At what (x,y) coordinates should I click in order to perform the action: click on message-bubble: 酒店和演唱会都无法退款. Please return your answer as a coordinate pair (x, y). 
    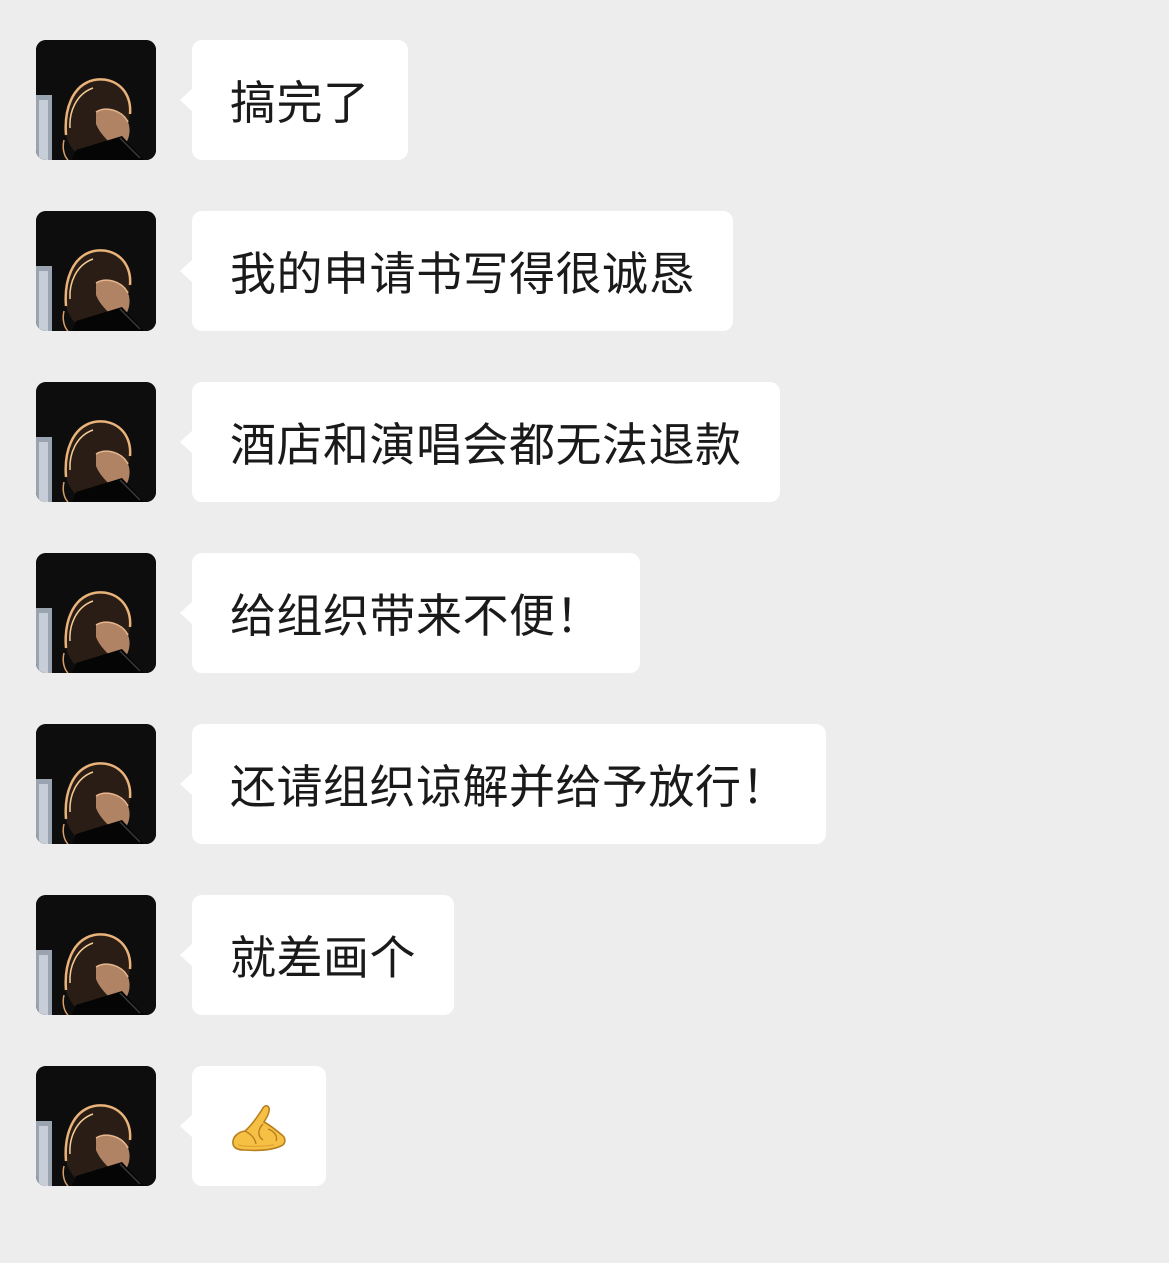
    Looking at the image, I should click on (480, 442).